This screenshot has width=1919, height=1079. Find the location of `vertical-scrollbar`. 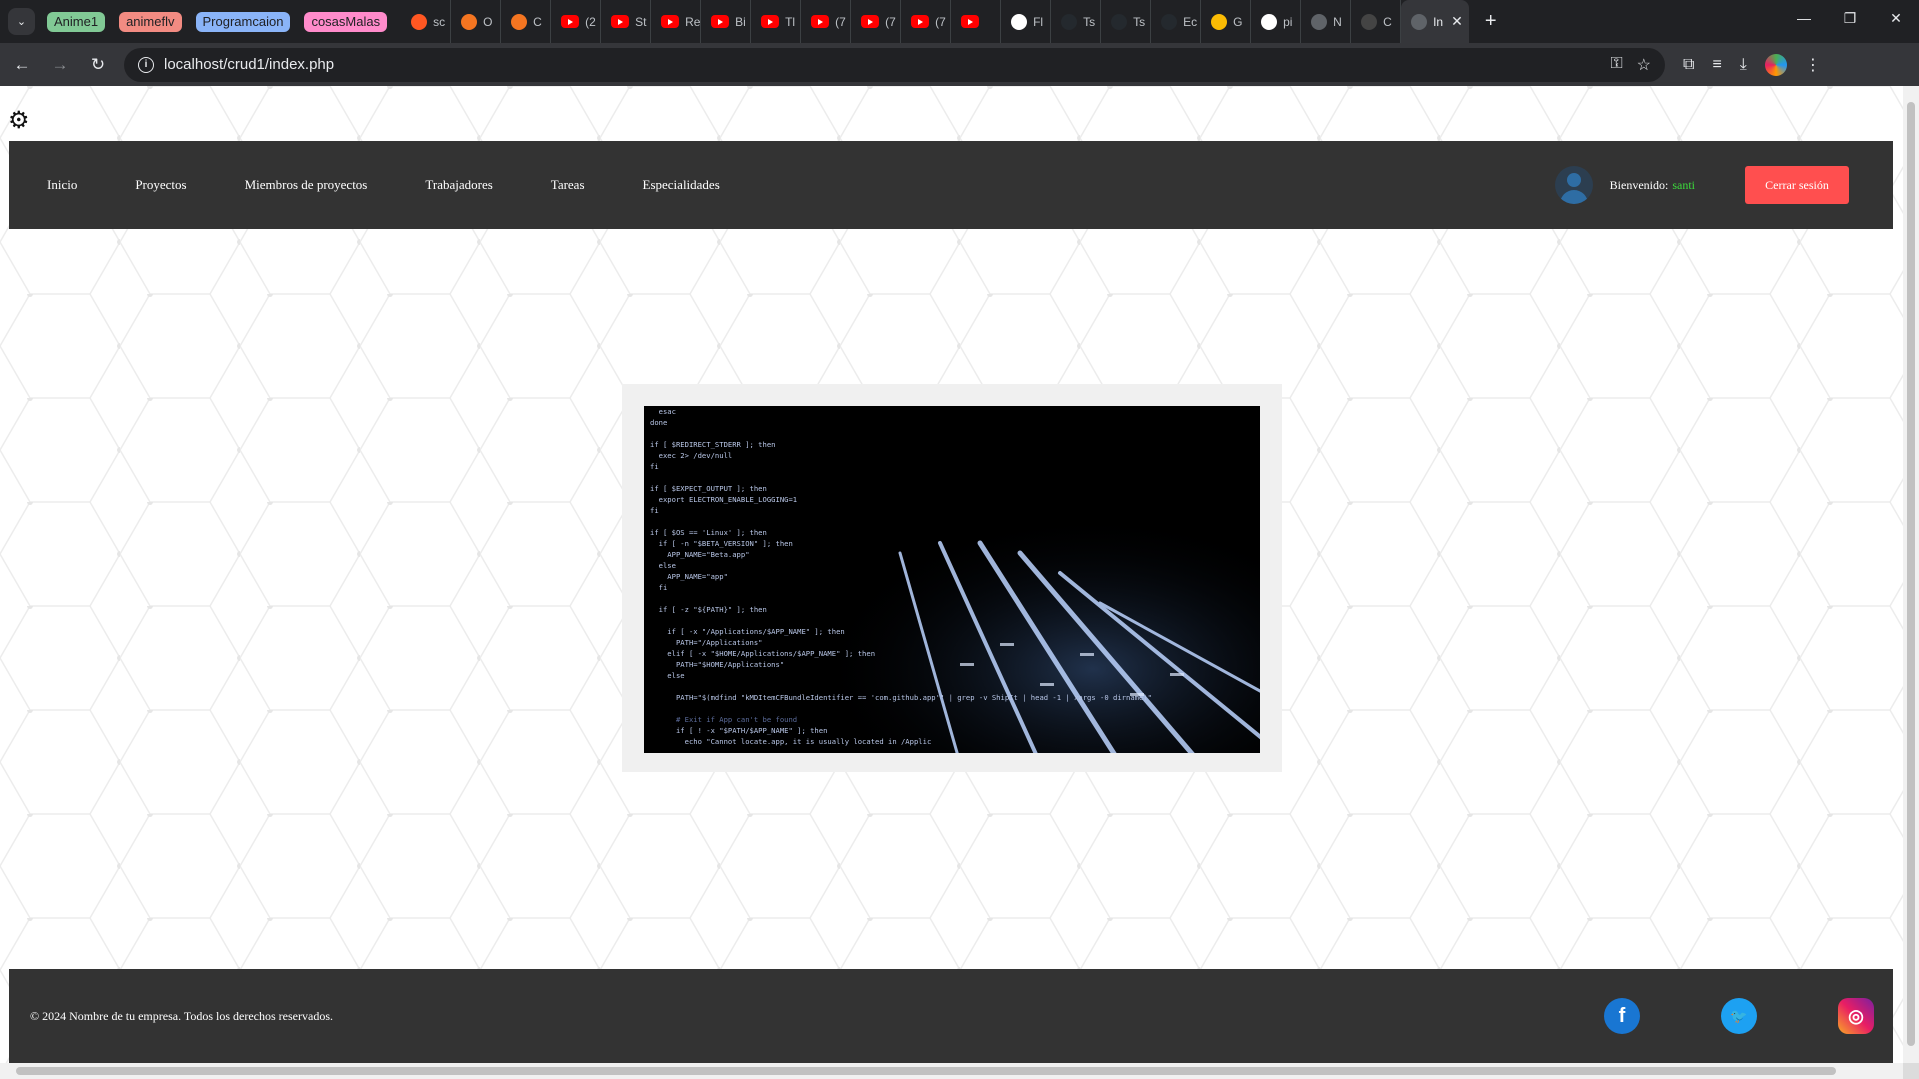

vertical-scrollbar is located at coordinates (1911, 574).